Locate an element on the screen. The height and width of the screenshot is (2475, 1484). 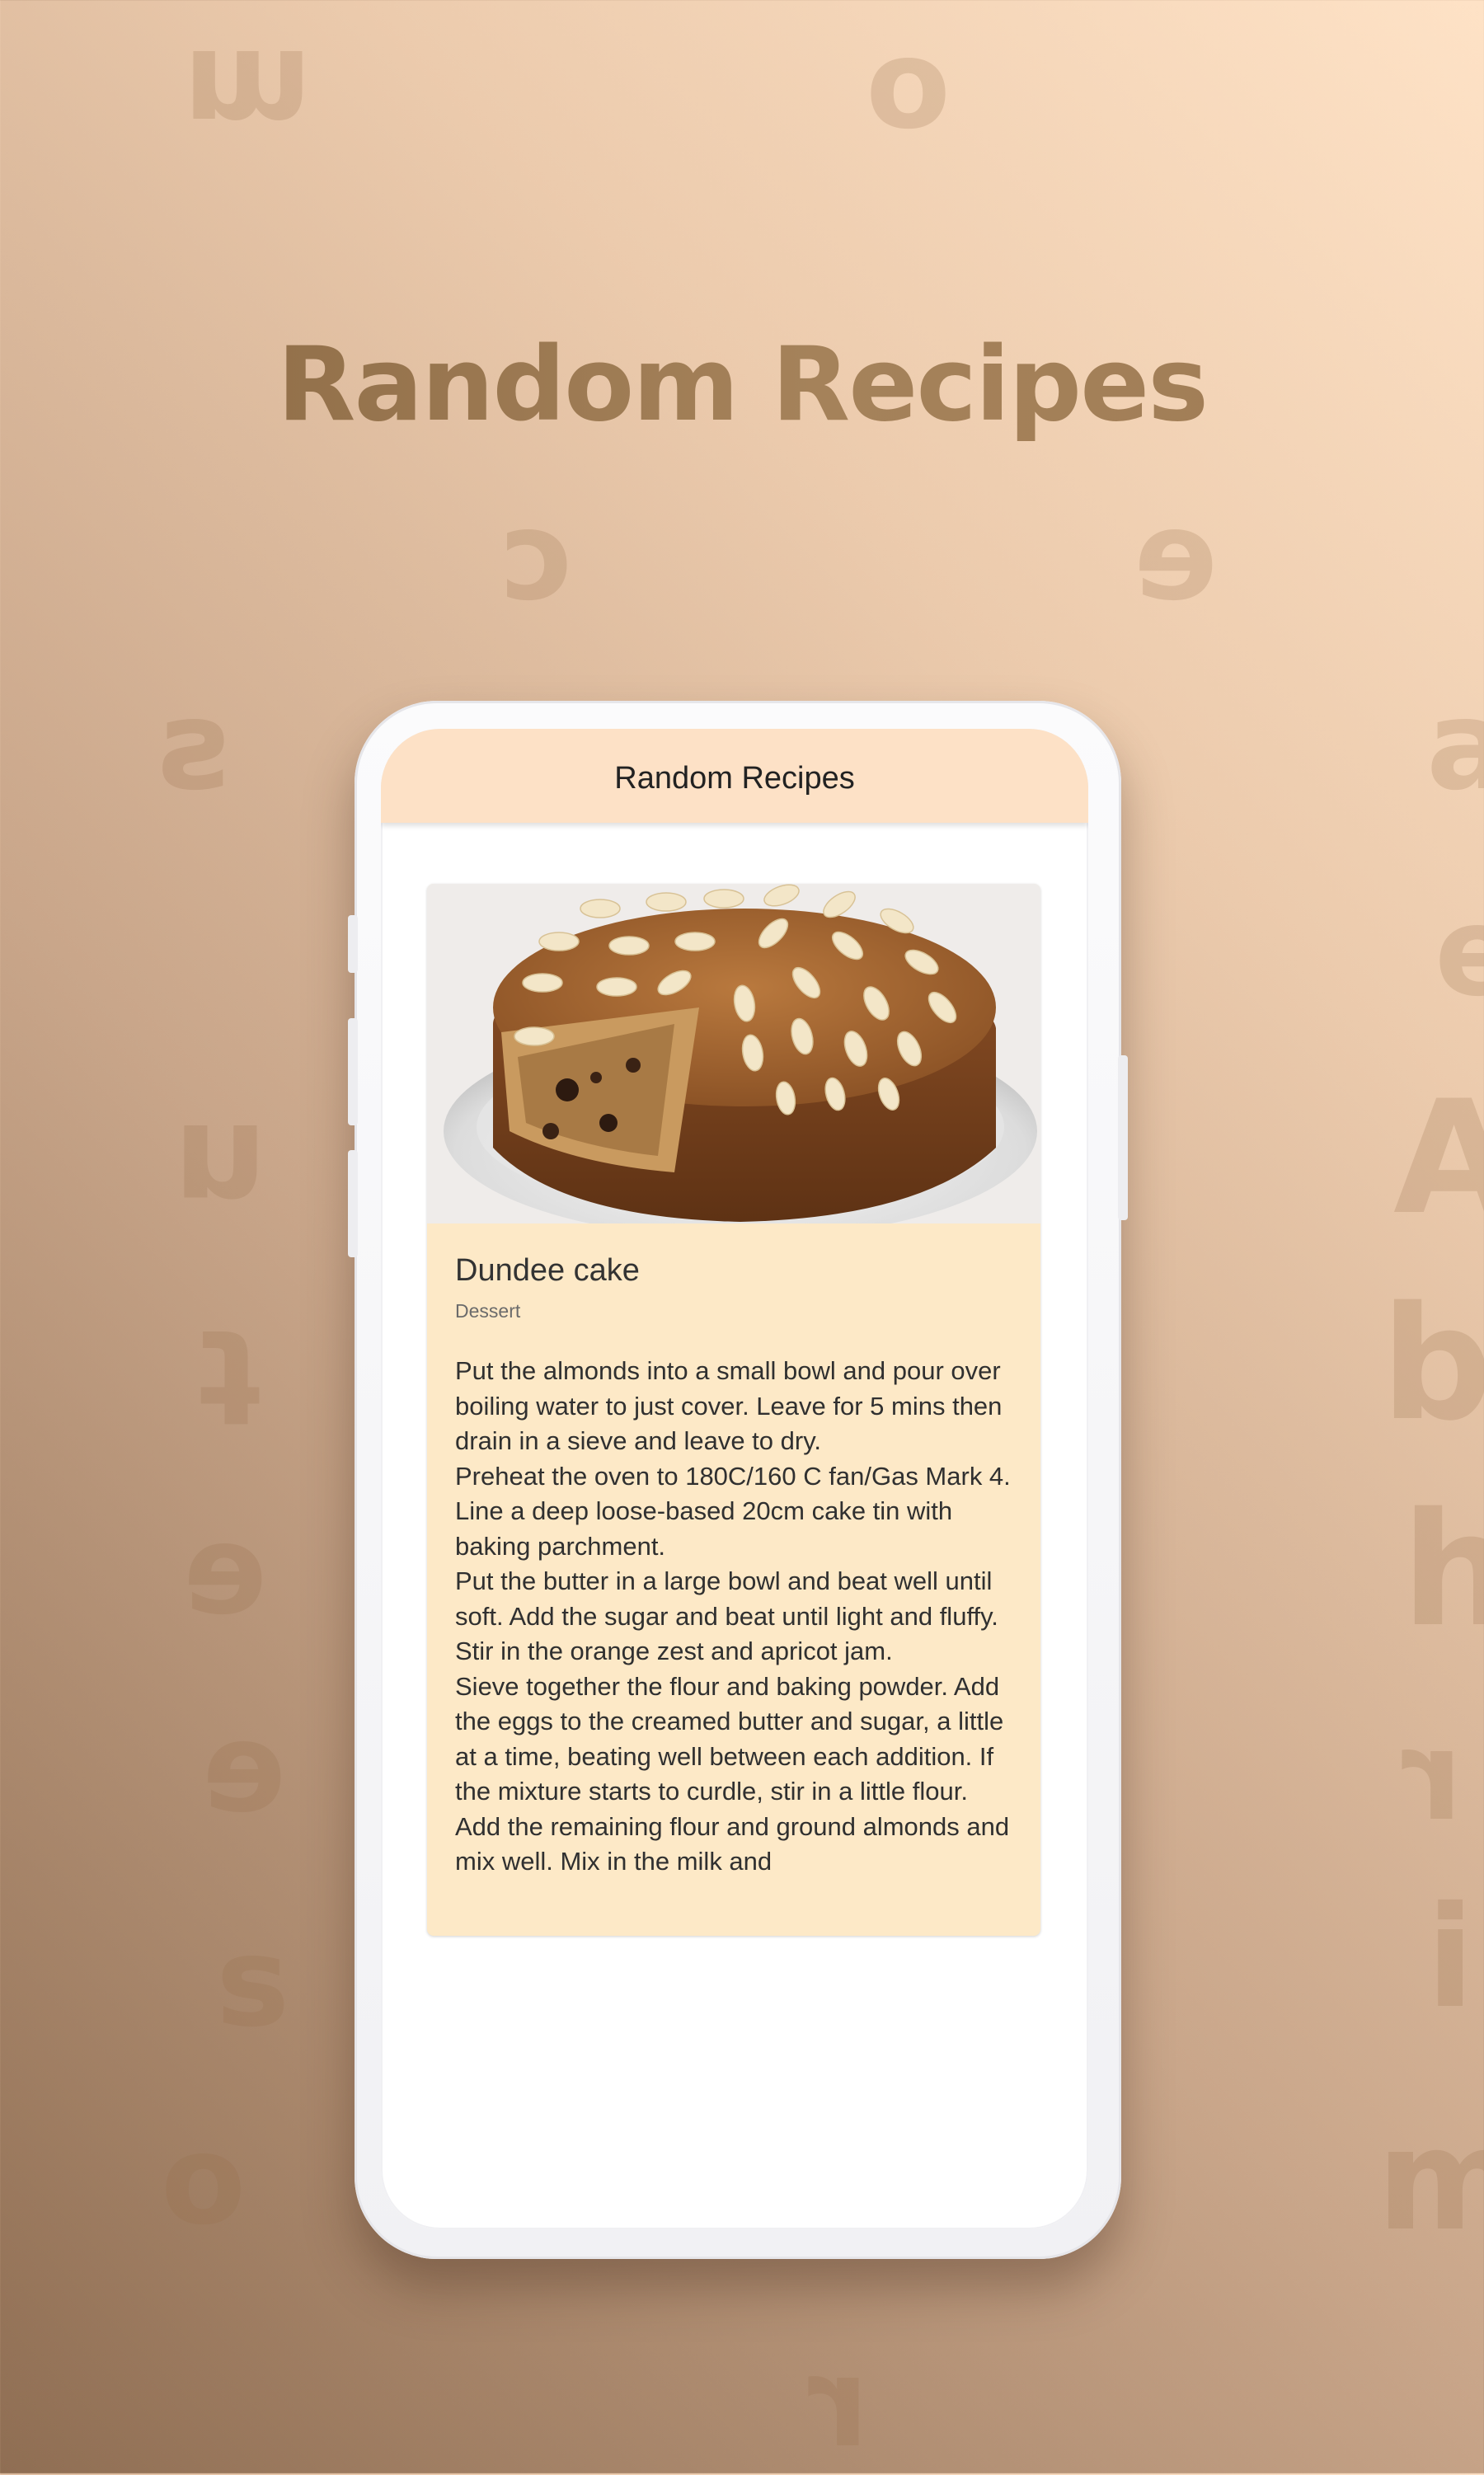
background-letter: b is located at coordinates (1432, 1364).